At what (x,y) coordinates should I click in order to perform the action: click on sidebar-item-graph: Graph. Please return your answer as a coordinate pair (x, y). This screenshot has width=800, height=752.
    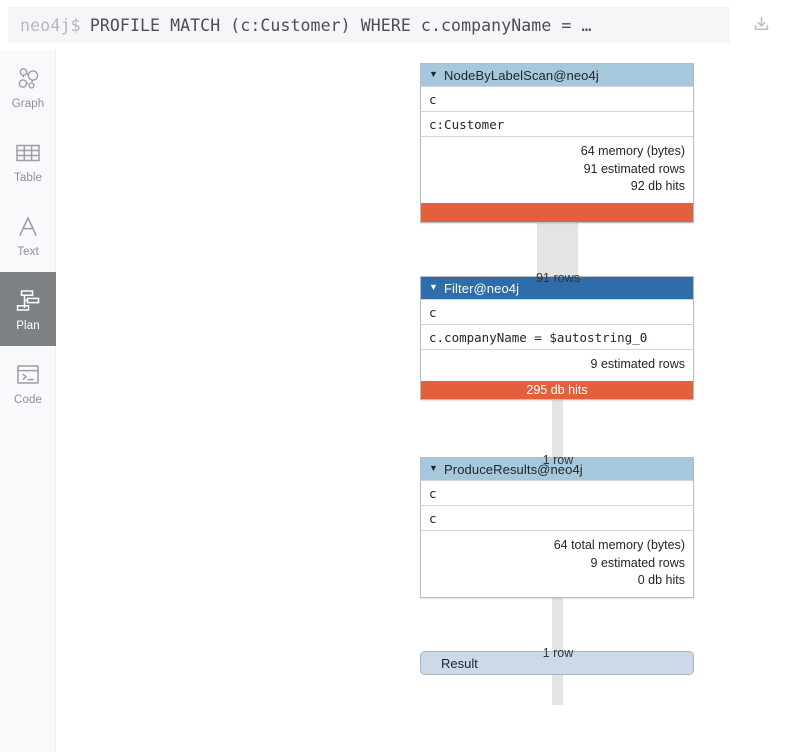
    Looking at the image, I should click on (28, 87).